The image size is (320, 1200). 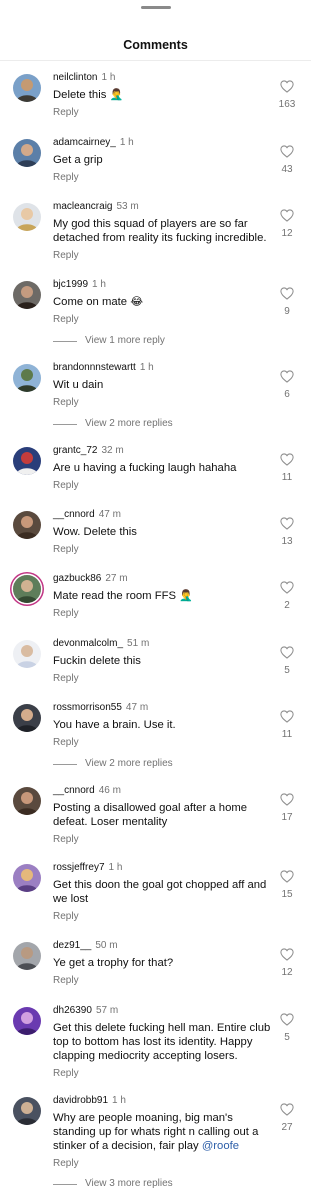 What do you see at coordinates (82, 206) in the screenshot?
I see `comment-username: macleancraig` at bounding box center [82, 206].